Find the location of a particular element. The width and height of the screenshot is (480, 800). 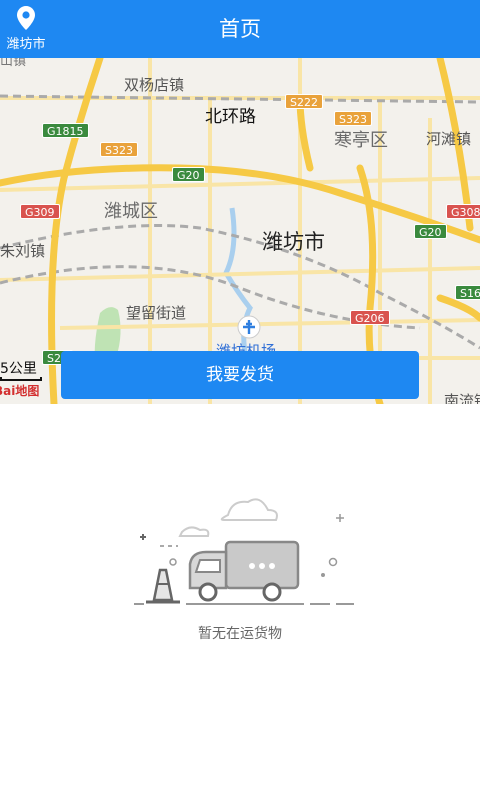

map-label-hanting: 寒亭区 is located at coordinates (361, 140).